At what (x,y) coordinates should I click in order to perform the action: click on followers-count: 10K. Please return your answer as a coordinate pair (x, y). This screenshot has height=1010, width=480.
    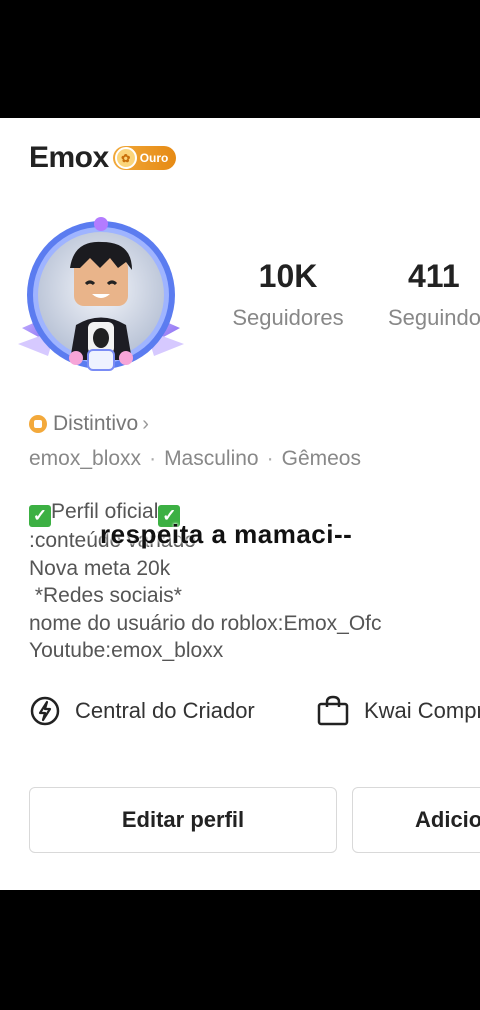
    Looking at the image, I should click on (288, 276).